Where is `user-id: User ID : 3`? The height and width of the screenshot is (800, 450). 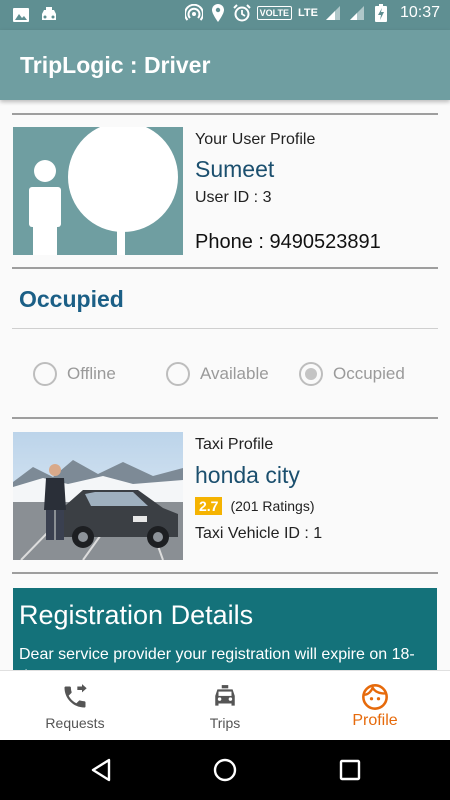
user-id: User ID : 3 is located at coordinates (233, 197).